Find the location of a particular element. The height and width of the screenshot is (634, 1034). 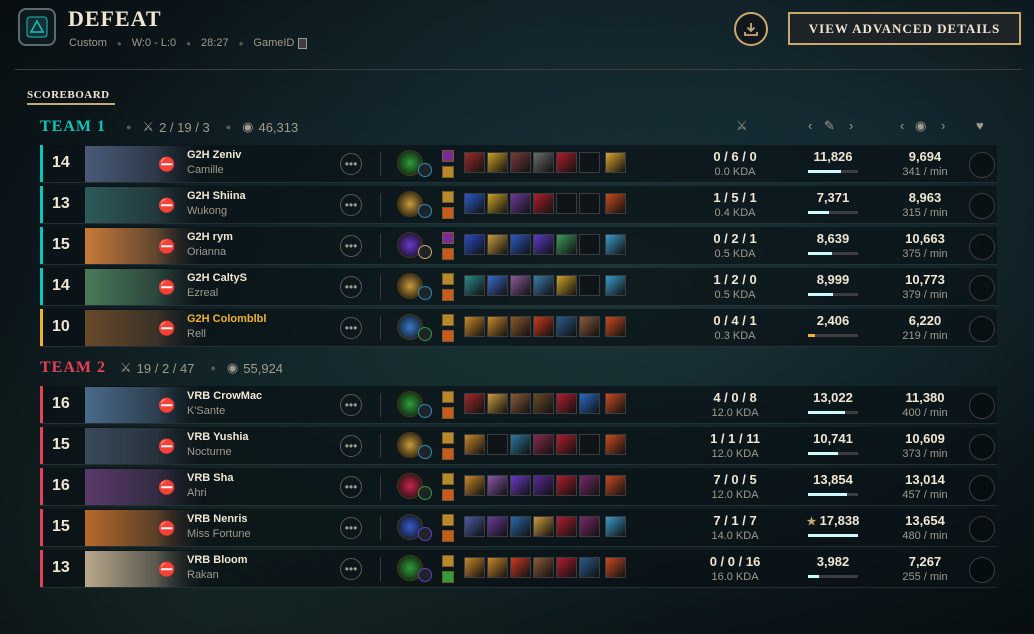

player-name: VRB Bloom is located at coordinates (217, 560).